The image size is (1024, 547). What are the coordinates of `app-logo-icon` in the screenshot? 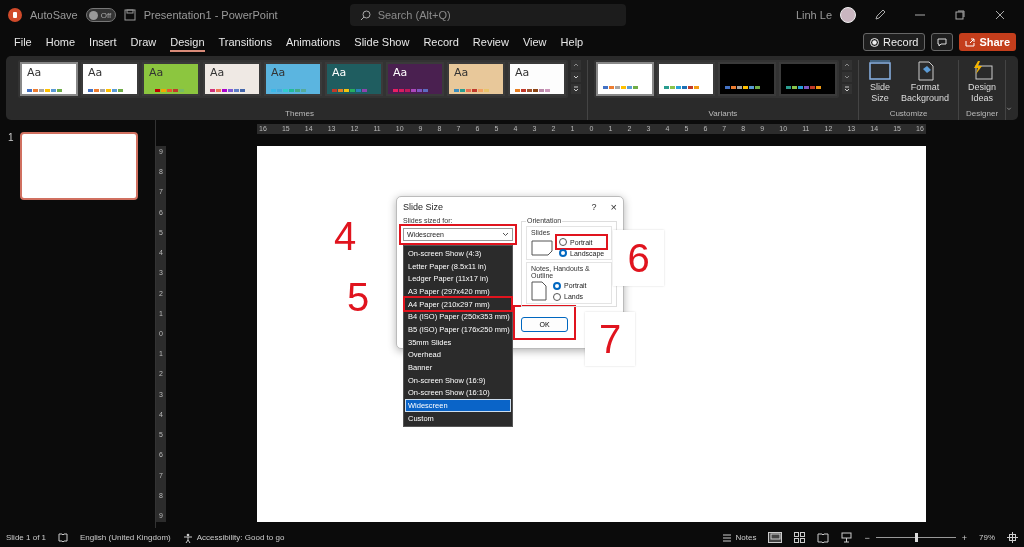 It's located at (15, 15).